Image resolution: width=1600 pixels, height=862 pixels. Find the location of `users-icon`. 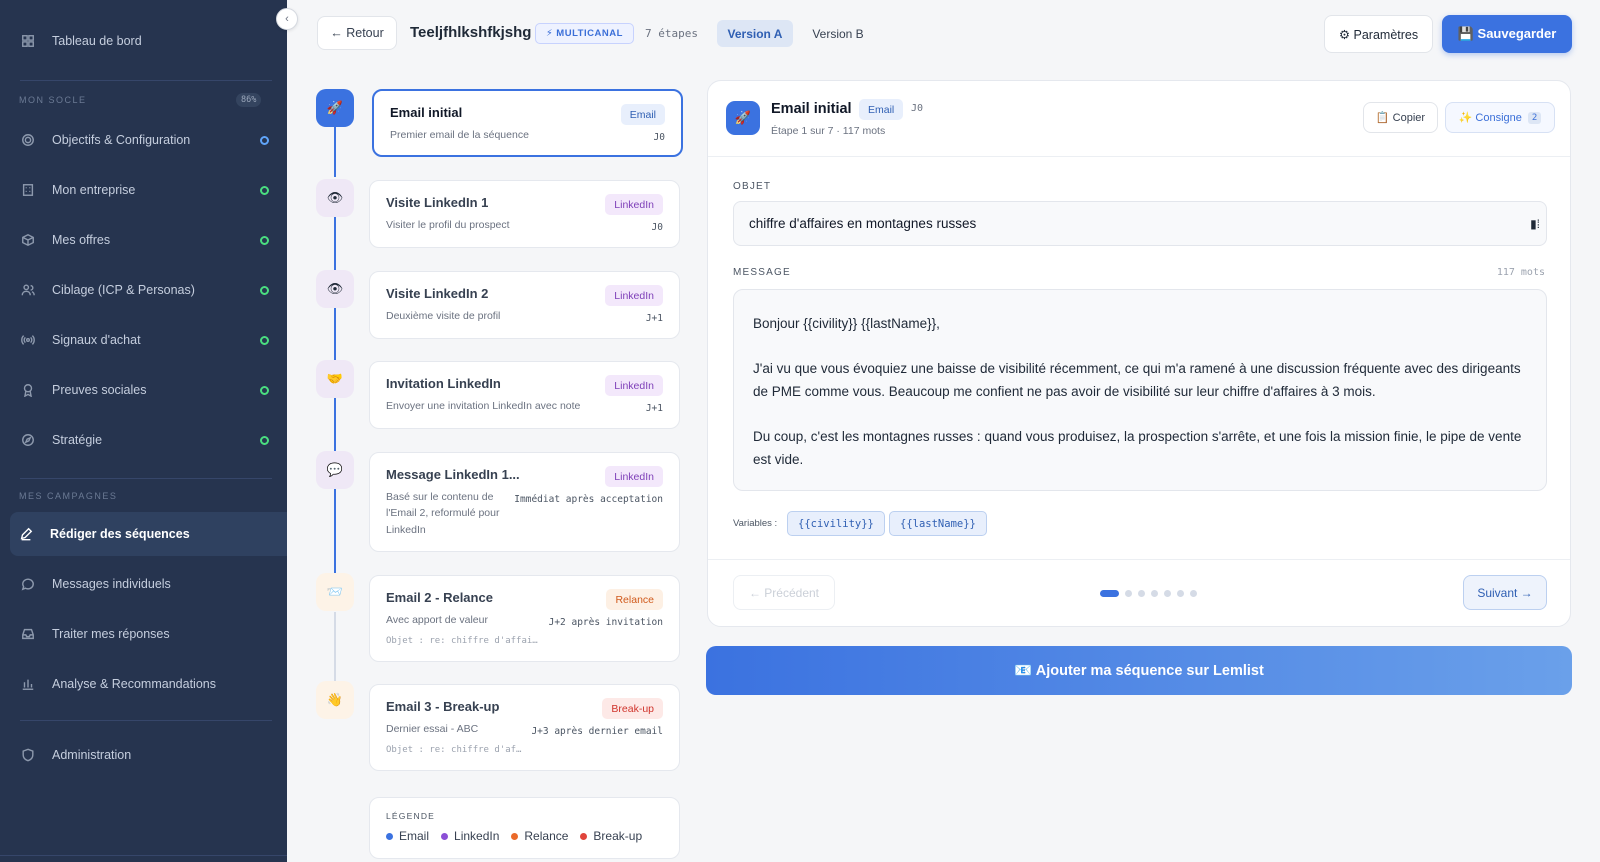

users-icon is located at coordinates (28, 290).